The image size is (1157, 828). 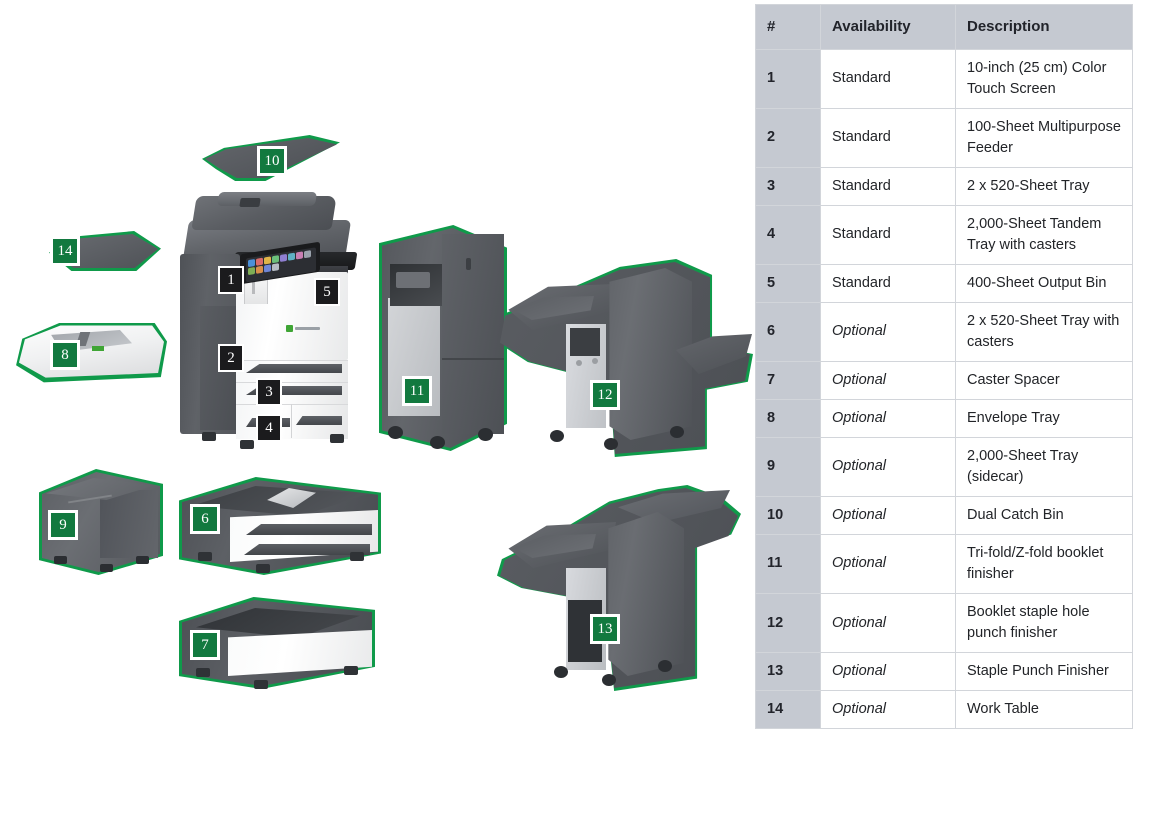 I want to click on part-envelope-tray: 8, so click(x=91, y=353).